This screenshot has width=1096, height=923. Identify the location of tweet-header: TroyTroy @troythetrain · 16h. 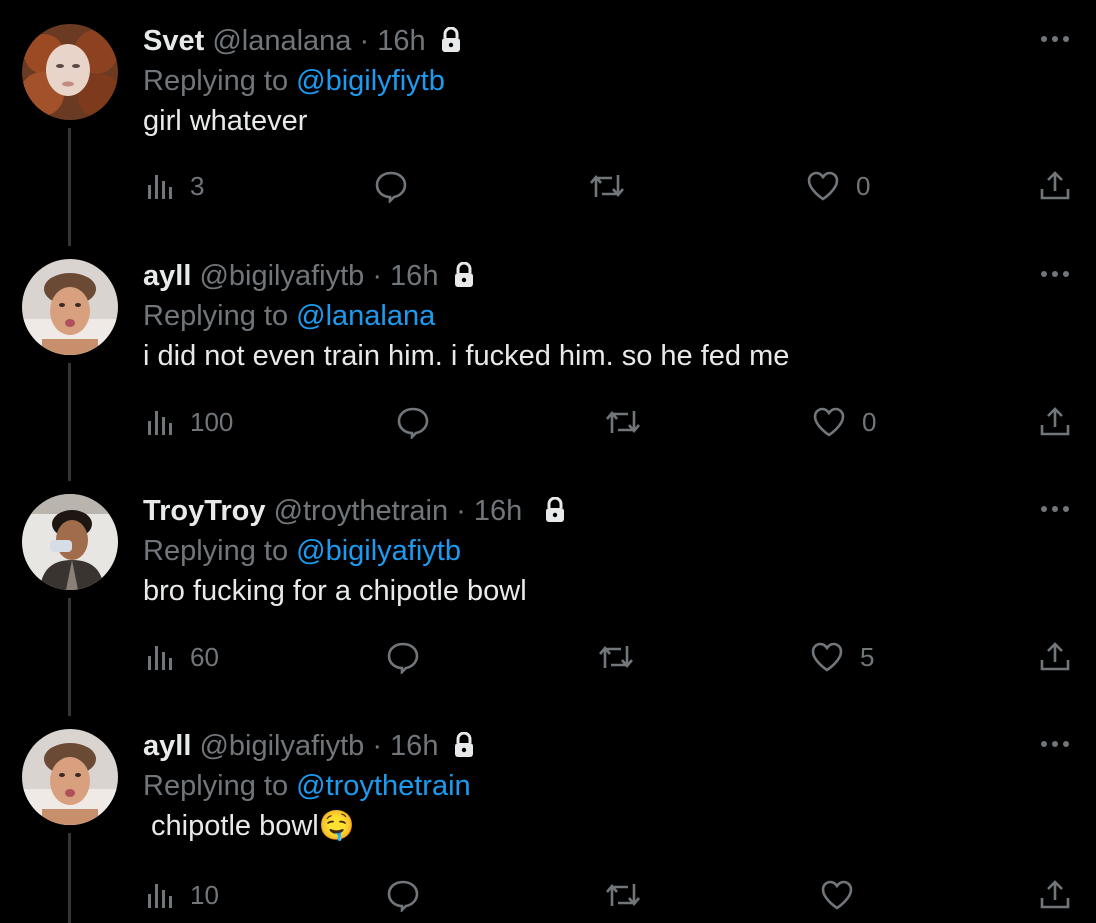
(354, 512).